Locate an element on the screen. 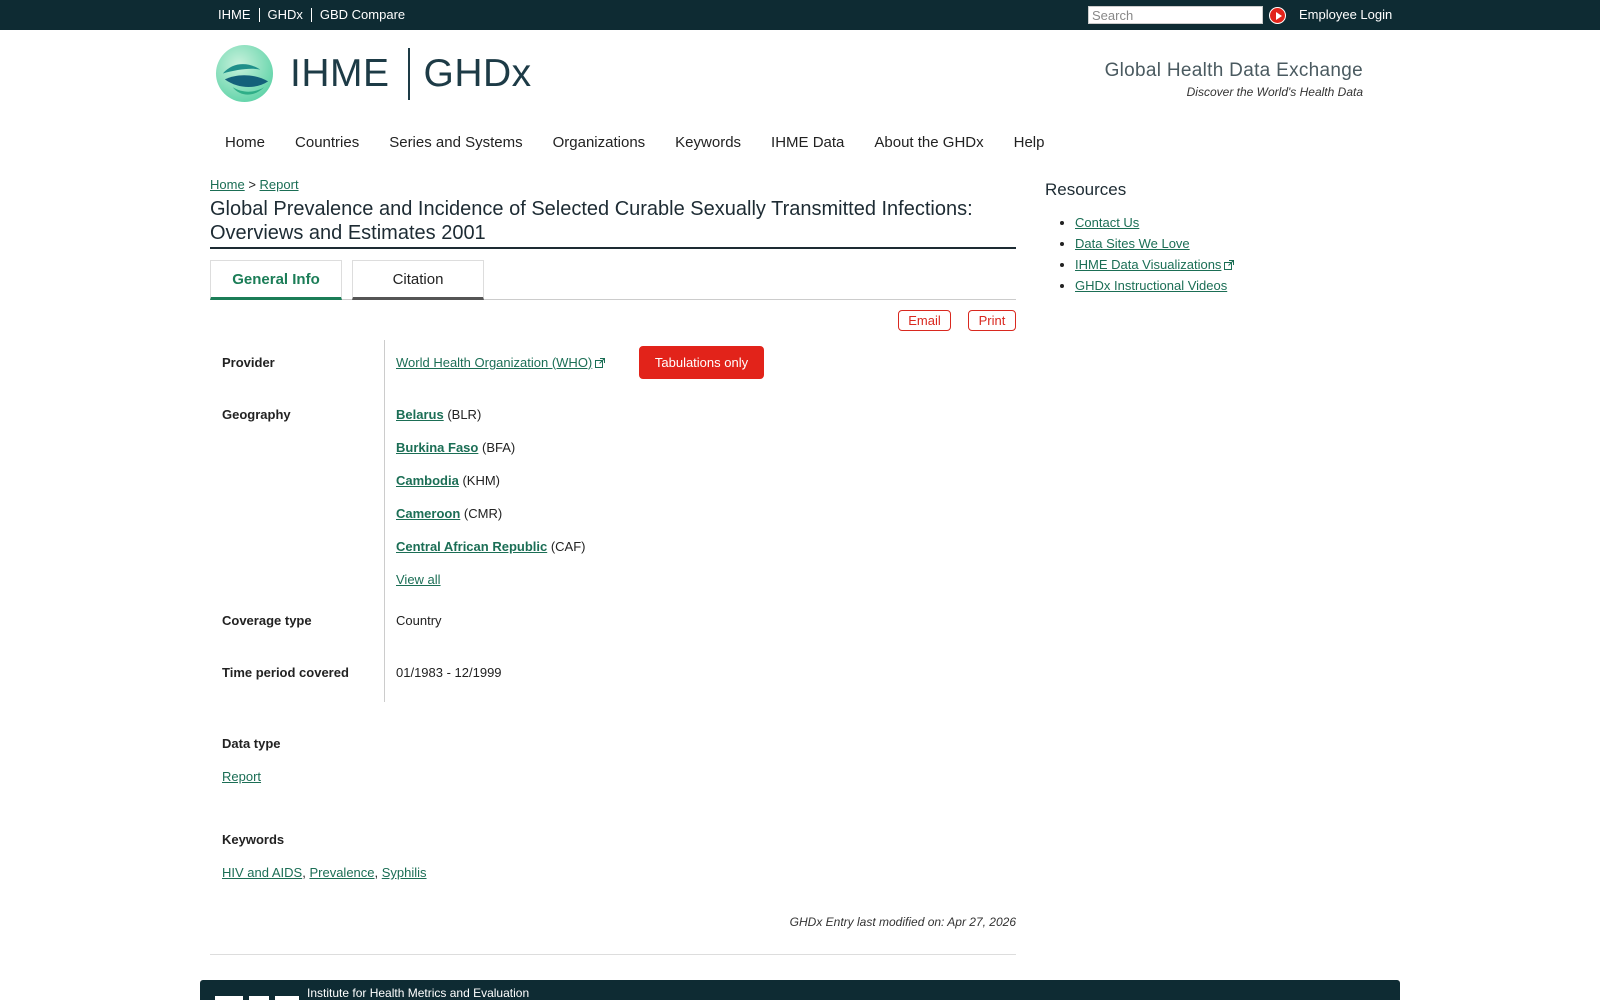  data-type-link: Report is located at coordinates (241, 776).